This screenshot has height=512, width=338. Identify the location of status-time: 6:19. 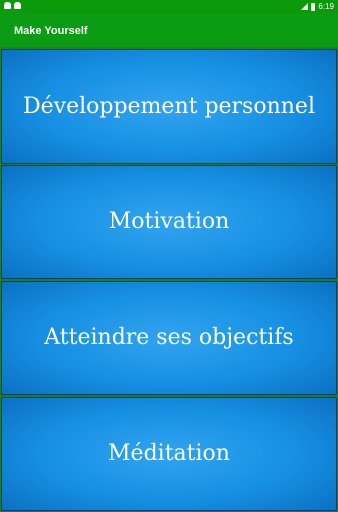
(326, 6).